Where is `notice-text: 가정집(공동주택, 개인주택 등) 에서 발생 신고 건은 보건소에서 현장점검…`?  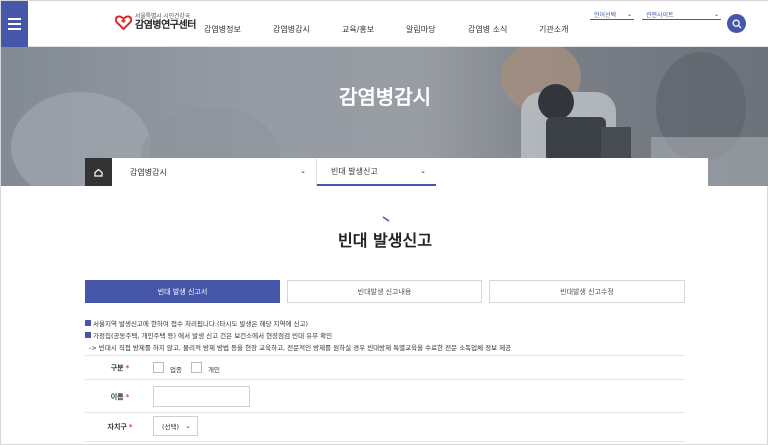 notice-text: 가정집(공동주택, 개인주택 등) 에서 발생 신고 건은 보건소에서 현장점검… is located at coordinates (213, 336).